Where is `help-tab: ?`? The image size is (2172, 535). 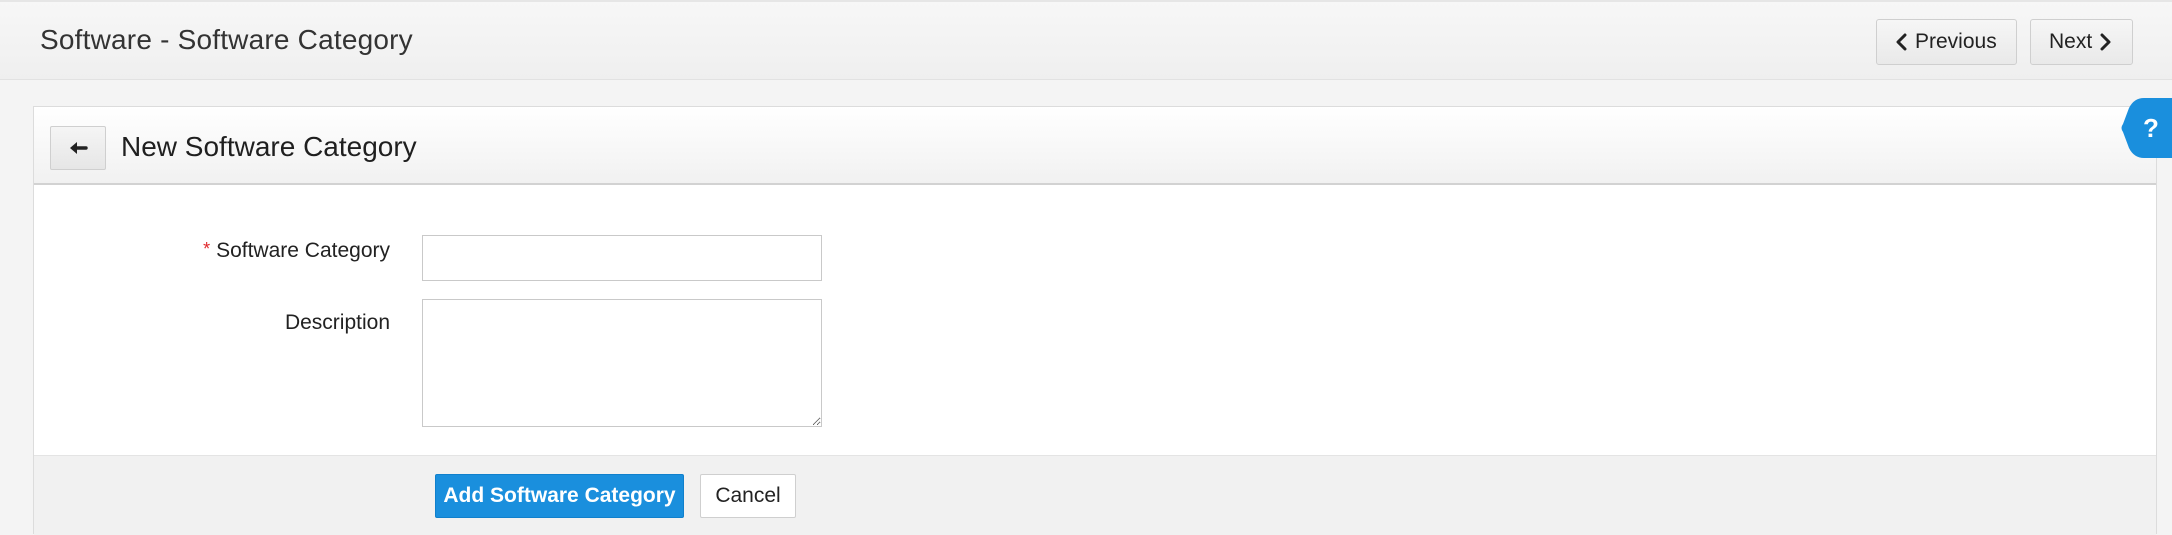 help-tab: ? is located at coordinates (2146, 128).